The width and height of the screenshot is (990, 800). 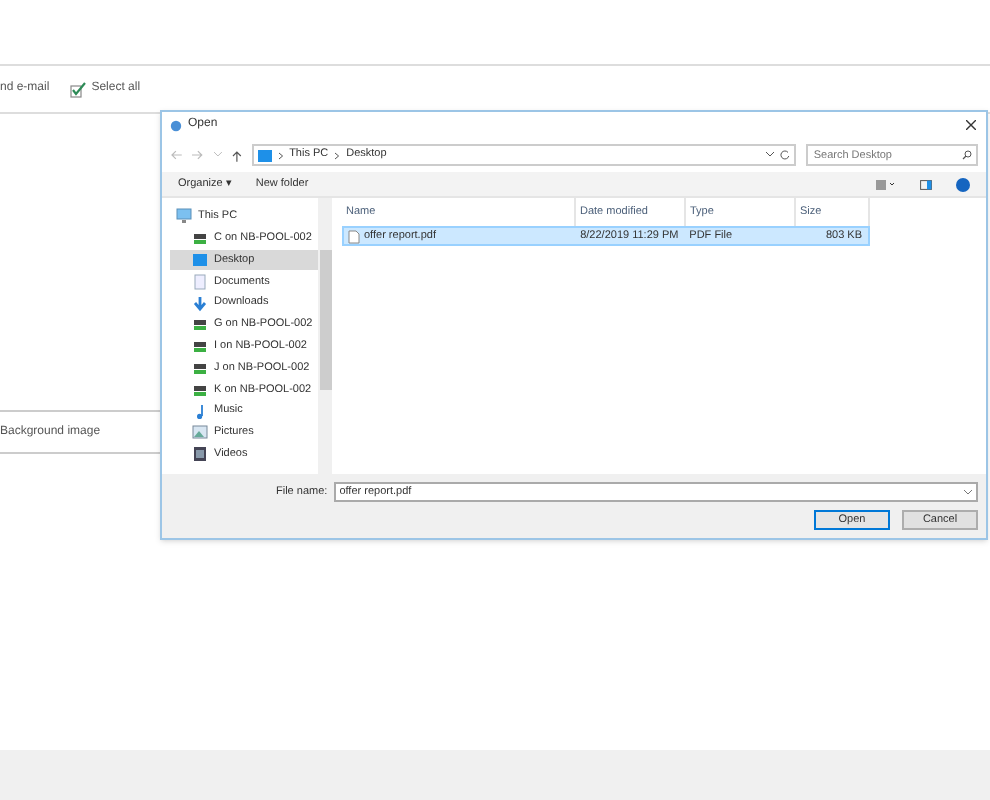 What do you see at coordinates (200, 281) in the screenshot?
I see `document-icon` at bounding box center [200, 281].